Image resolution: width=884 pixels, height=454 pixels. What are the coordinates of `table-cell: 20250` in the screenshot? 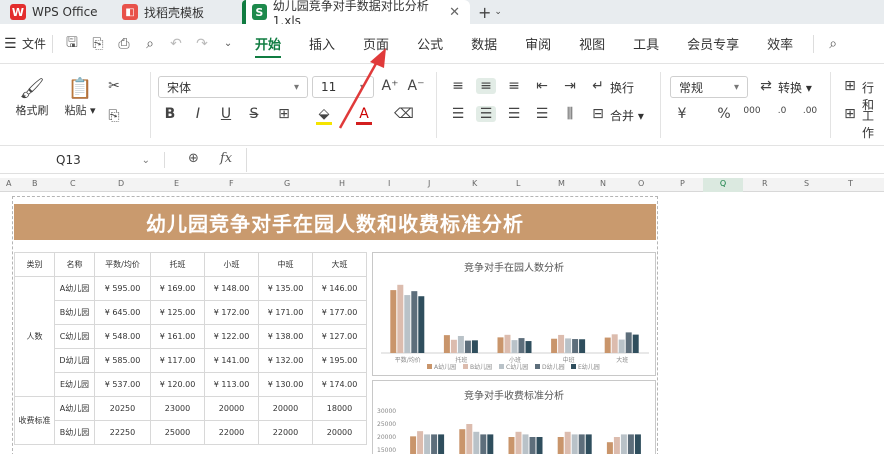 It's located at (122, 408).